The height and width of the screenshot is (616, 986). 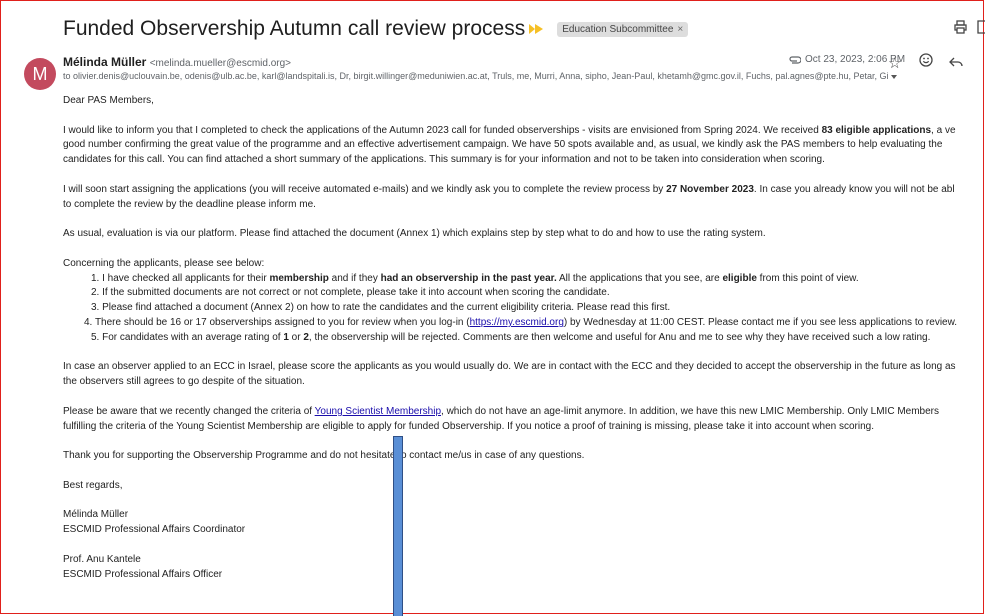 What do you see at coordinates (536, 29) in the screenshot?
I see `important-icon` at bounding box center [536, 29].